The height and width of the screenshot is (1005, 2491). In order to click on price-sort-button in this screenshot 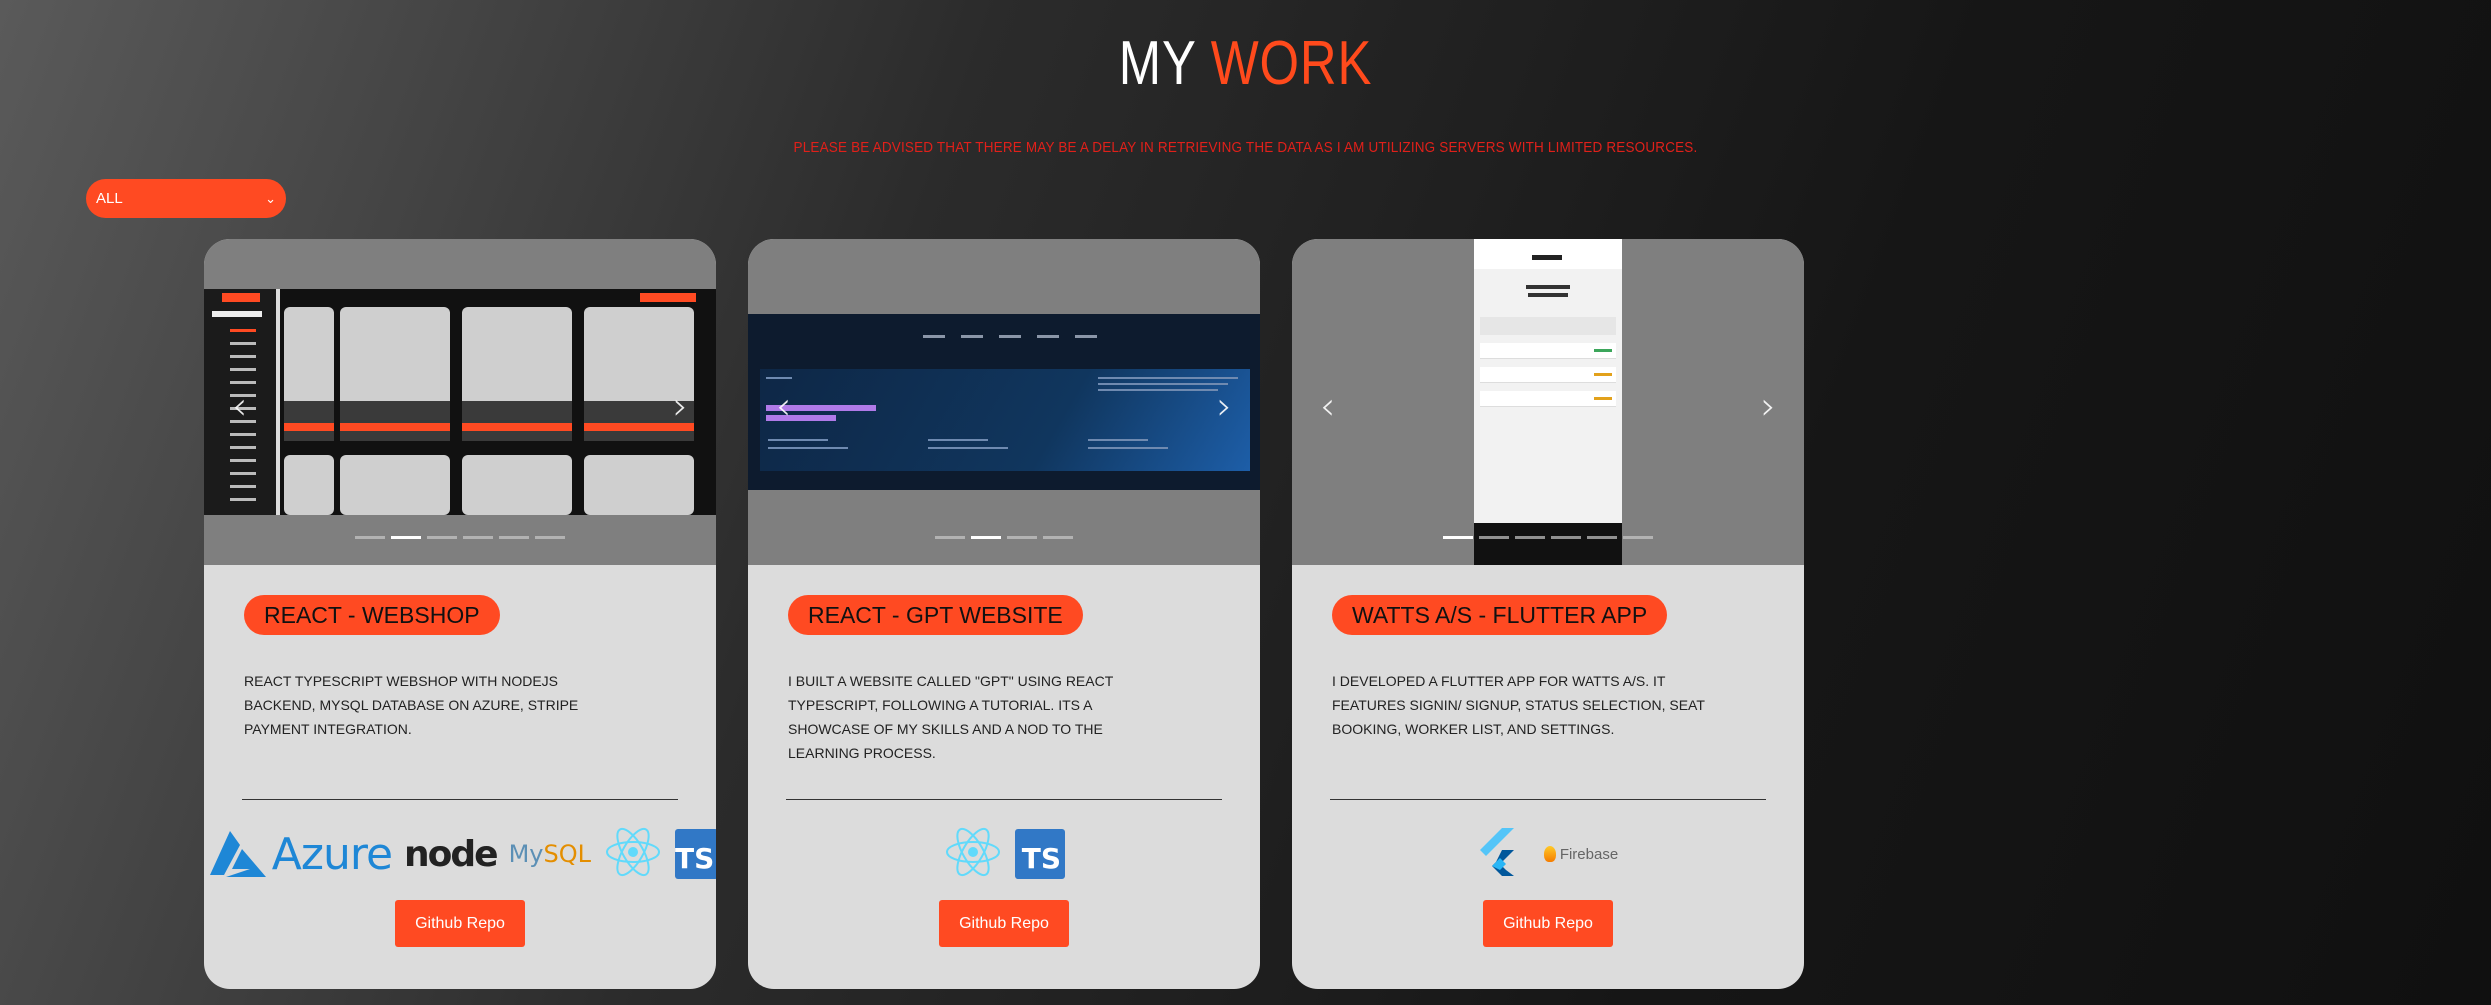, I will do `click(668, 297)`.